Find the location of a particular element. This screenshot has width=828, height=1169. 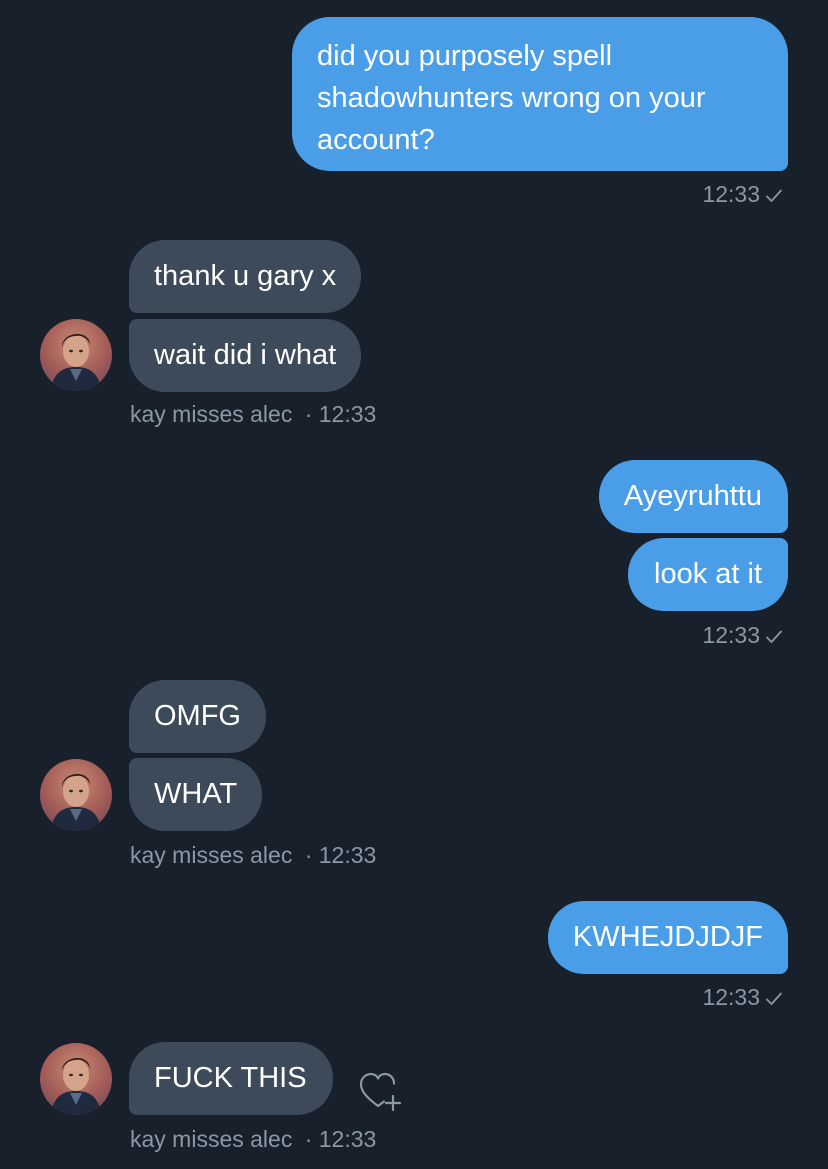

message-bubble-outgoing: Ayeyruhttu is located at coordinates (693, 496).